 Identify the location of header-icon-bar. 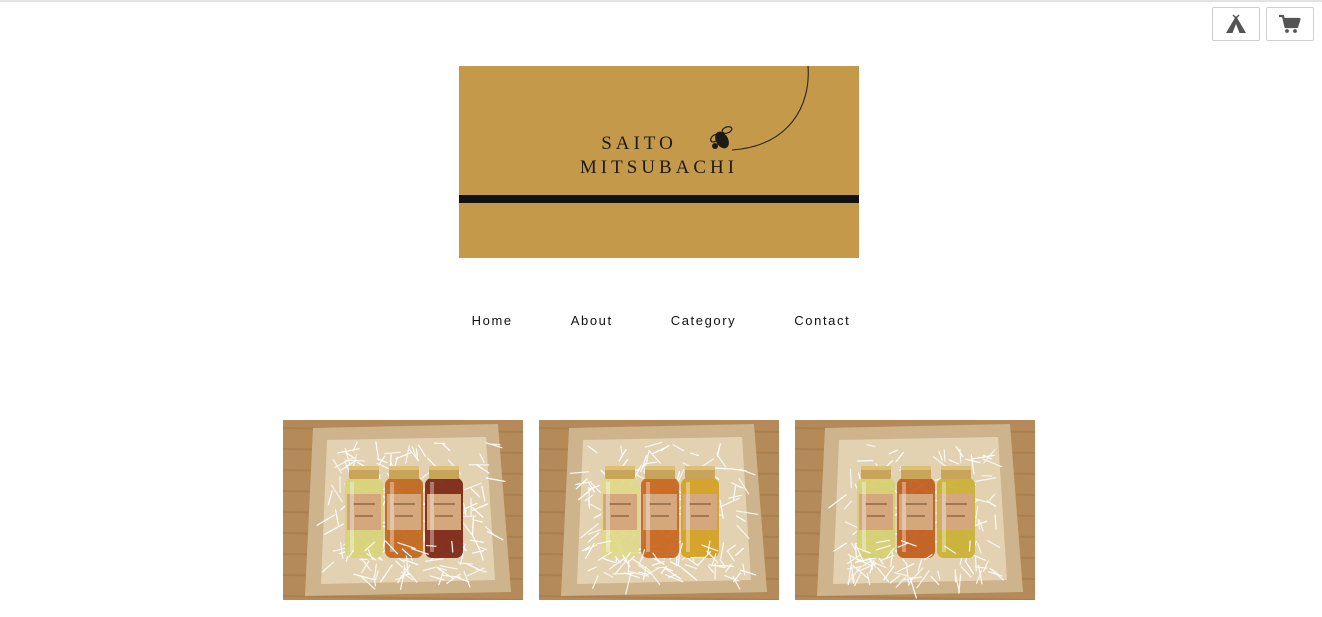
(1263, 24).